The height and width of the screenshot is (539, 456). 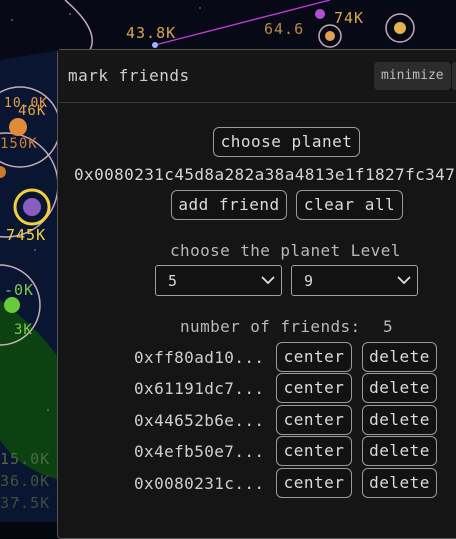 What do you see at coordinates (26, 235) in the screenshot?
I see `map-label: 745K` at bounding box center [26, 235].